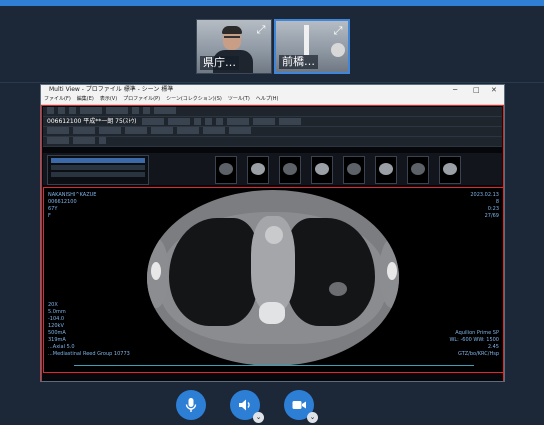  Describe the element at coordinates (338, 50) in the screenshot. I see `participant-mask` at that location.